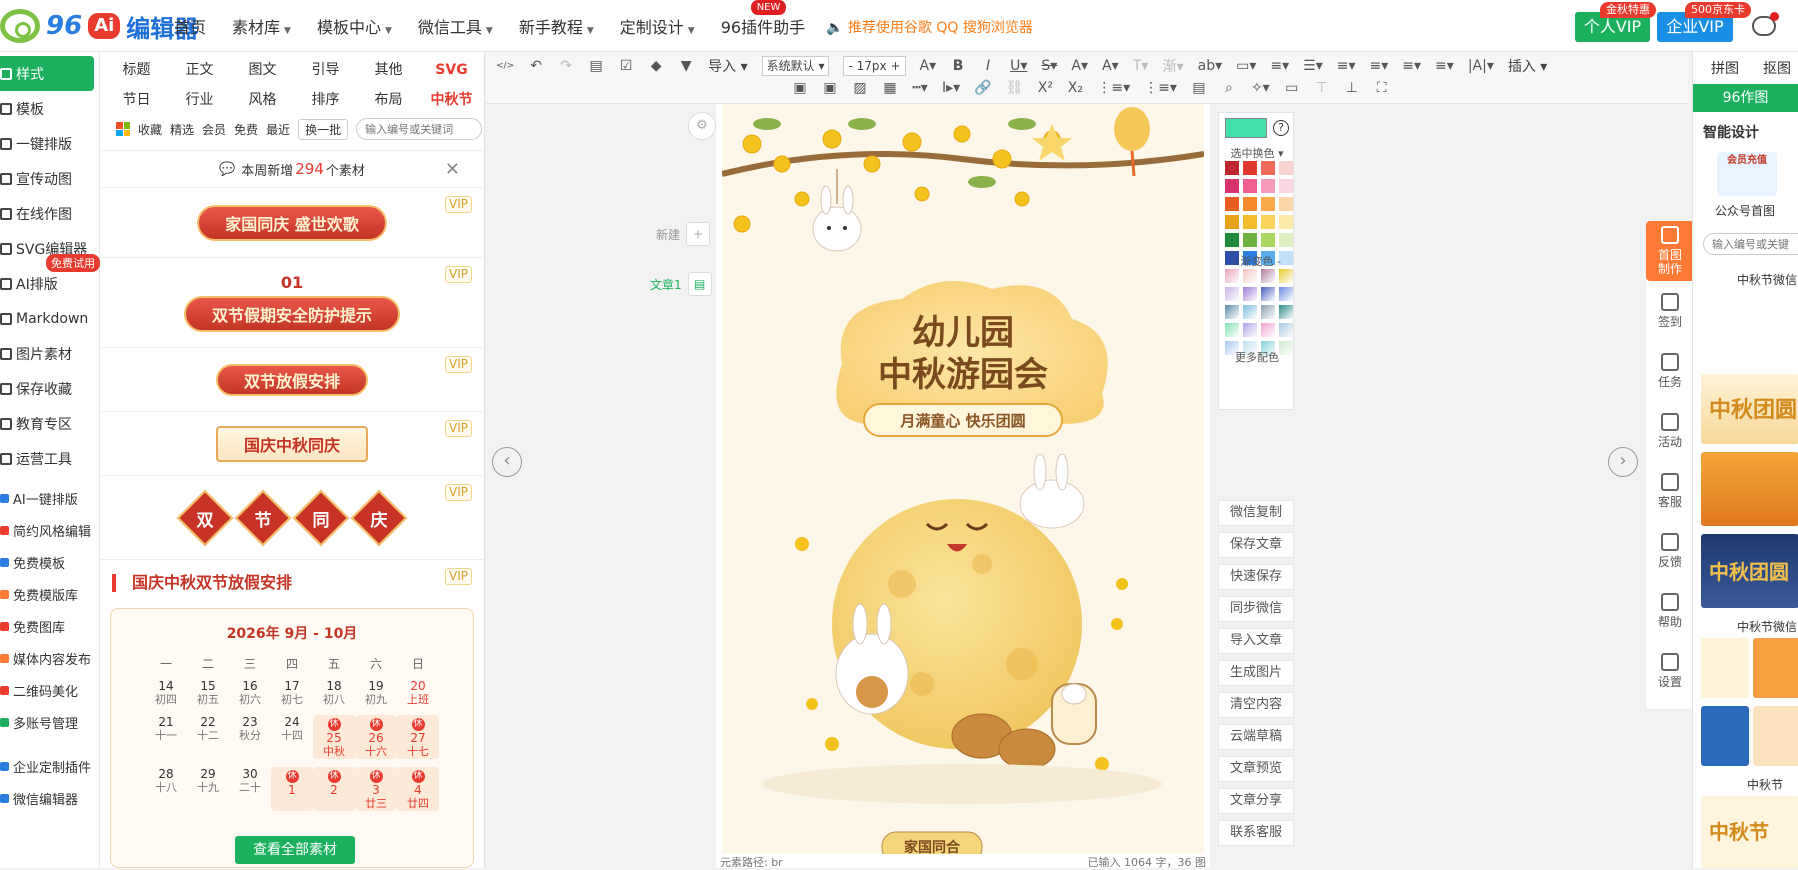 The width and height of the screenshot is (1798, 870). Describe the element at coordinates (1260, 88) in the screenshot. I see `magic-icon: ✧▾` at that location.